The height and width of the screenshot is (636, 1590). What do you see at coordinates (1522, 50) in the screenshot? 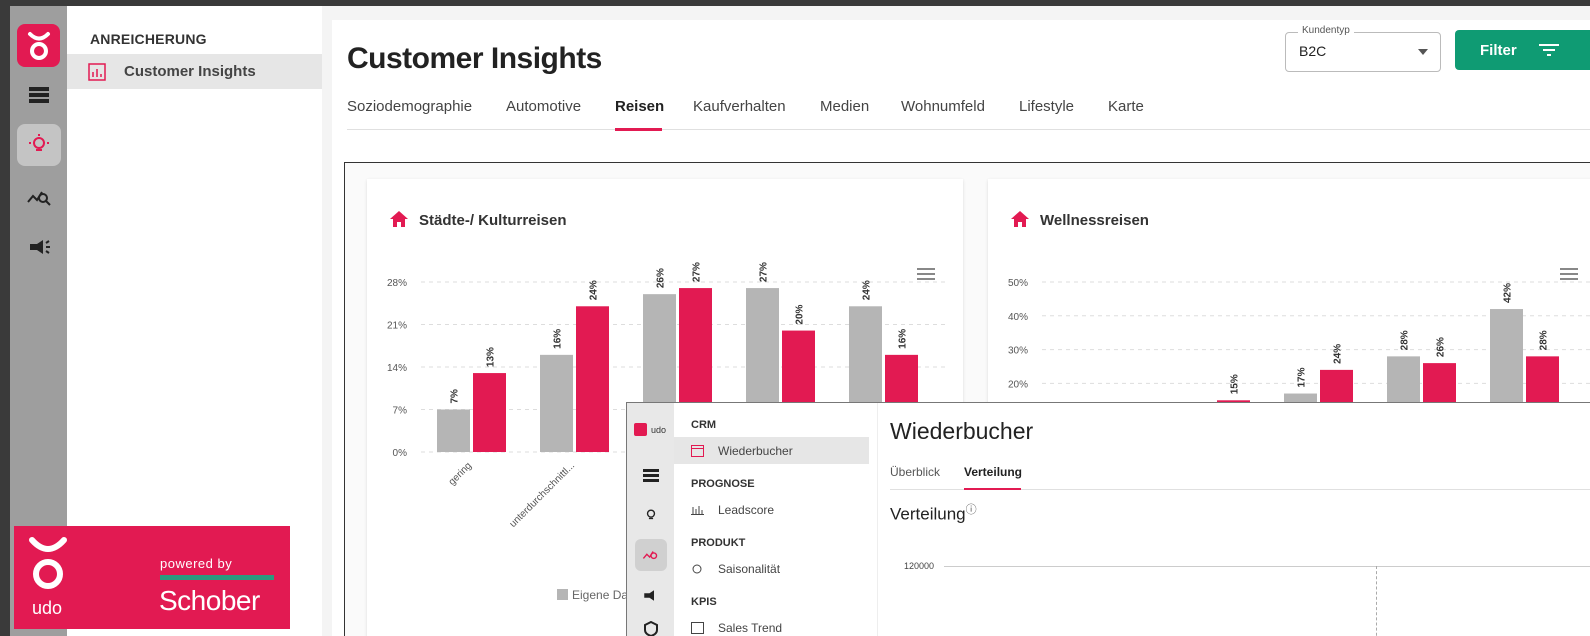
I see `filter-button: Filter` at bounding box center [1522, 50].